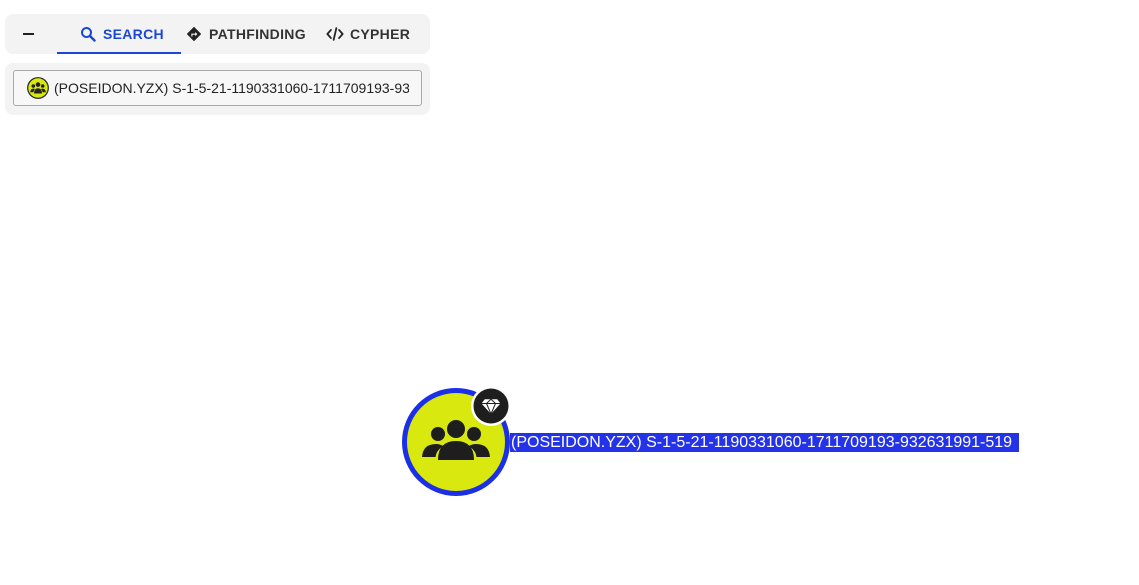  Describe the element at coordinates (257, 34) in the screenshot. I see `tab-pathfinding-label: PATHFINDING` at that location.